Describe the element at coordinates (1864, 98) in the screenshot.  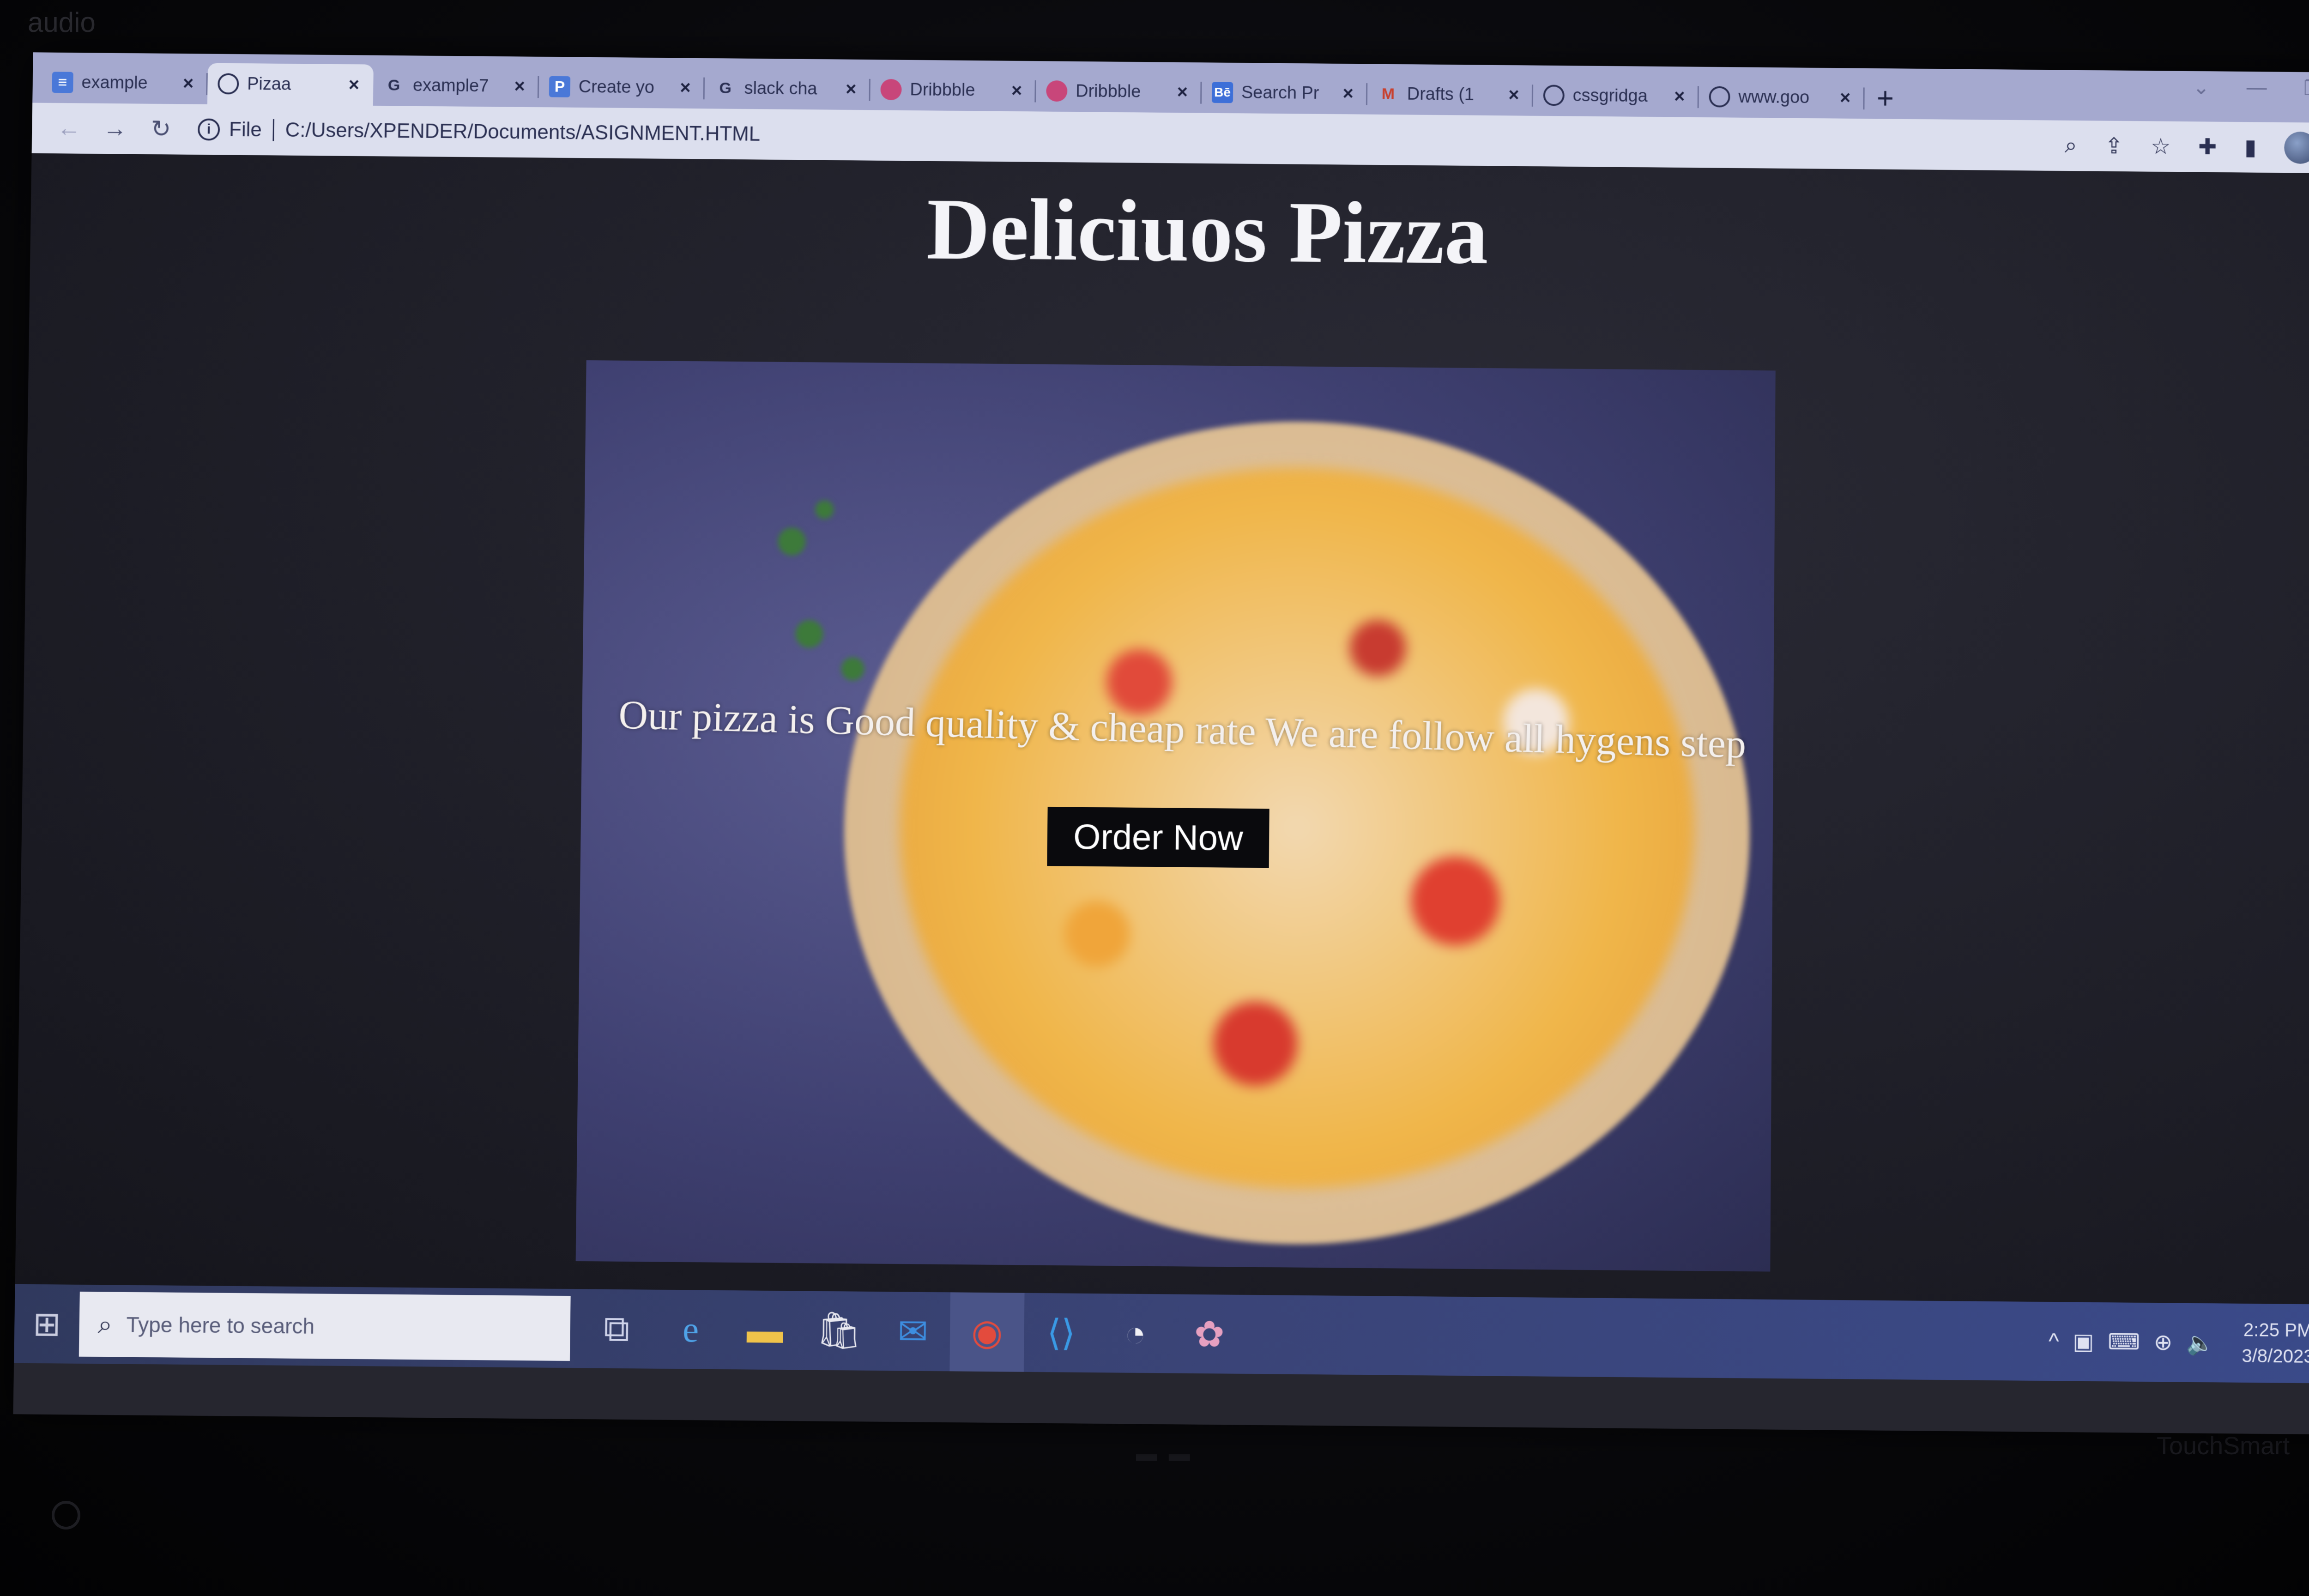
I see `tab-divider` at that location.